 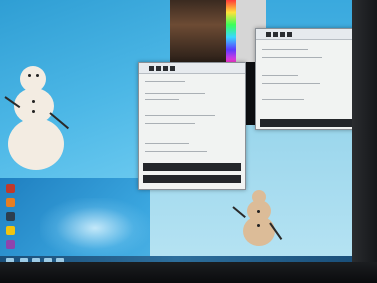 I want to click on monitor-bezel-bottom, so click(x=188, y=272).